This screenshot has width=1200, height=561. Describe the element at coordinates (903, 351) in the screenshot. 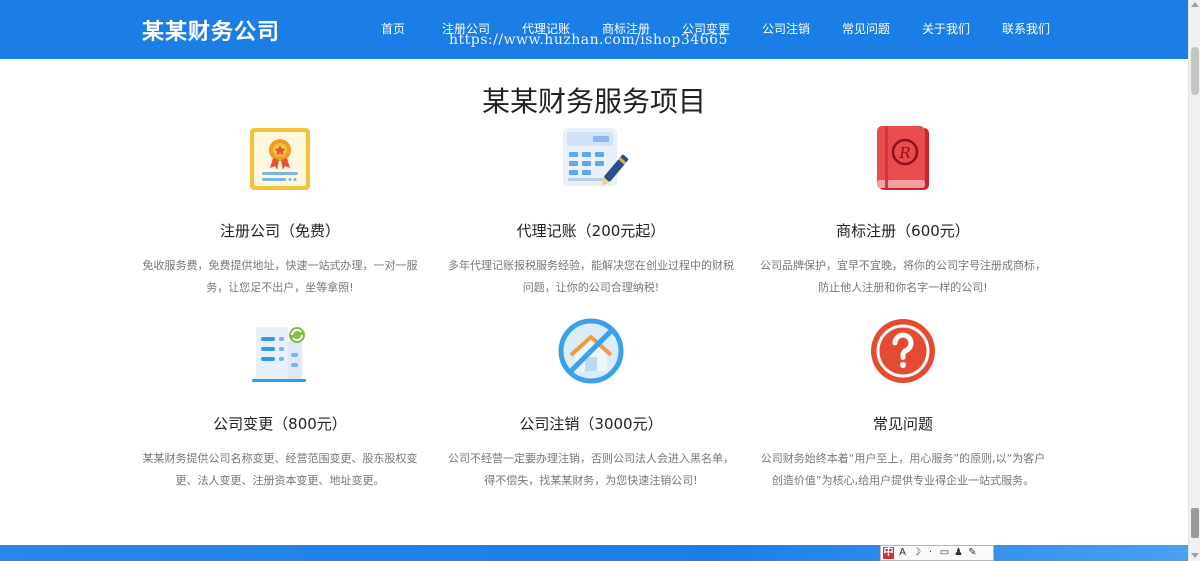

I see `question-icon` at that location.